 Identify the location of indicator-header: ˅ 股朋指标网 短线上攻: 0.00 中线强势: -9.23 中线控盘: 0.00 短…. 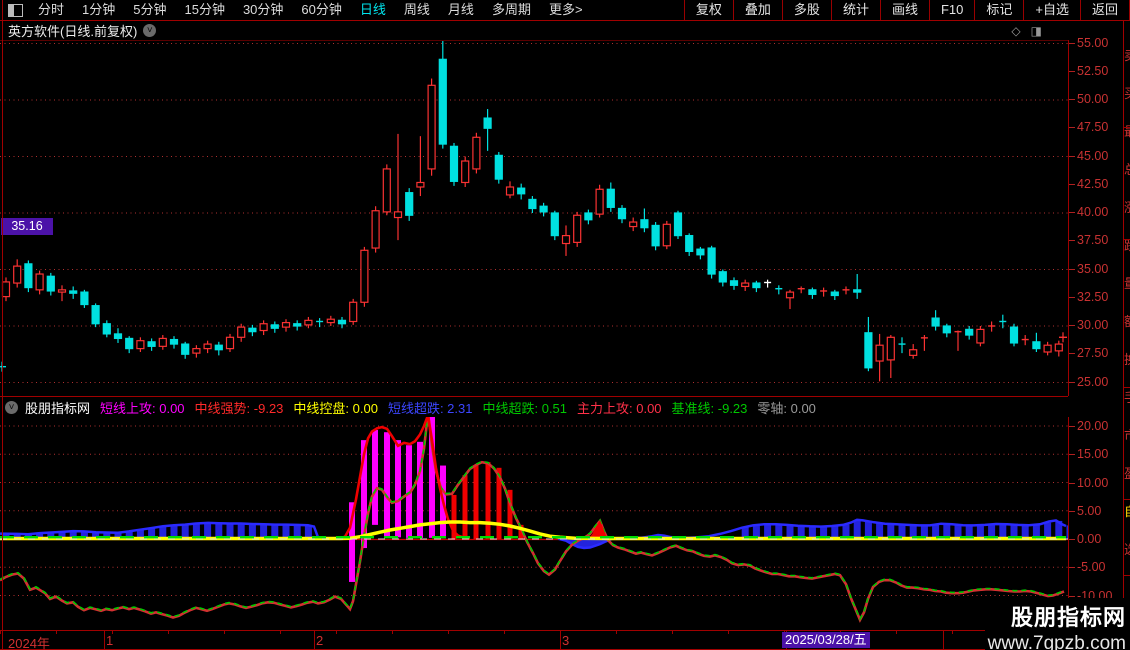
(534, 406).